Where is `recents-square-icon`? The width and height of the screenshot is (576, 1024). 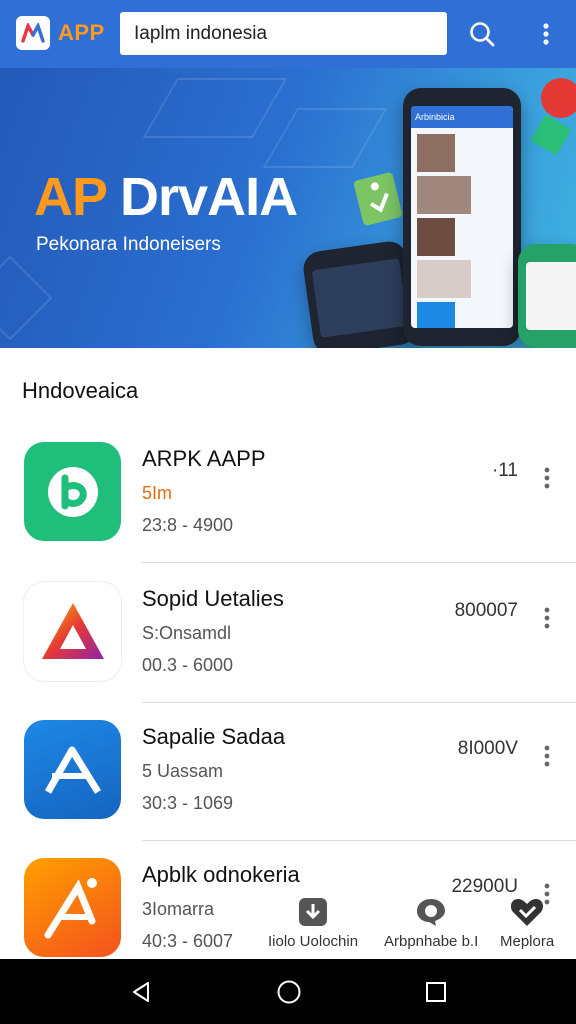 recents-square-icon is located at coordinates (436, 992).